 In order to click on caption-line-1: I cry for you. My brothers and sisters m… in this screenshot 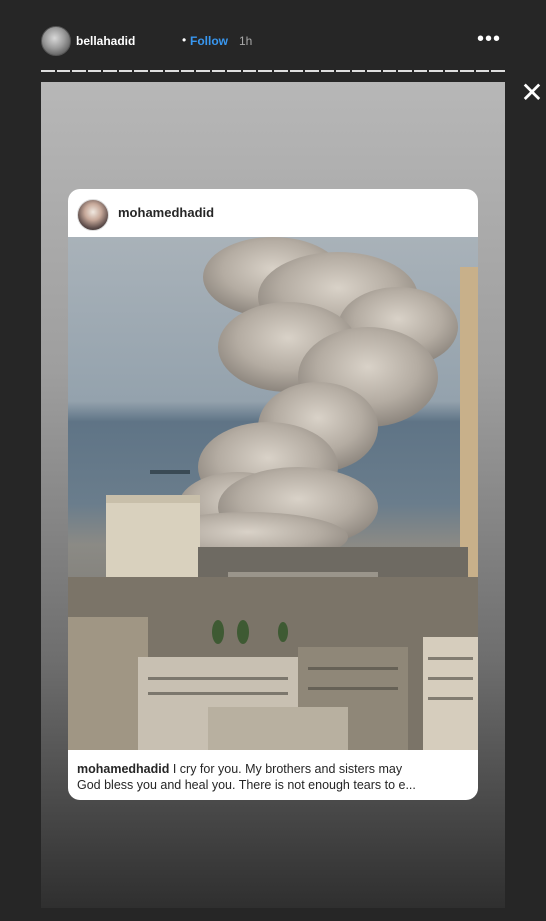, I will do `click(286, 769)`.